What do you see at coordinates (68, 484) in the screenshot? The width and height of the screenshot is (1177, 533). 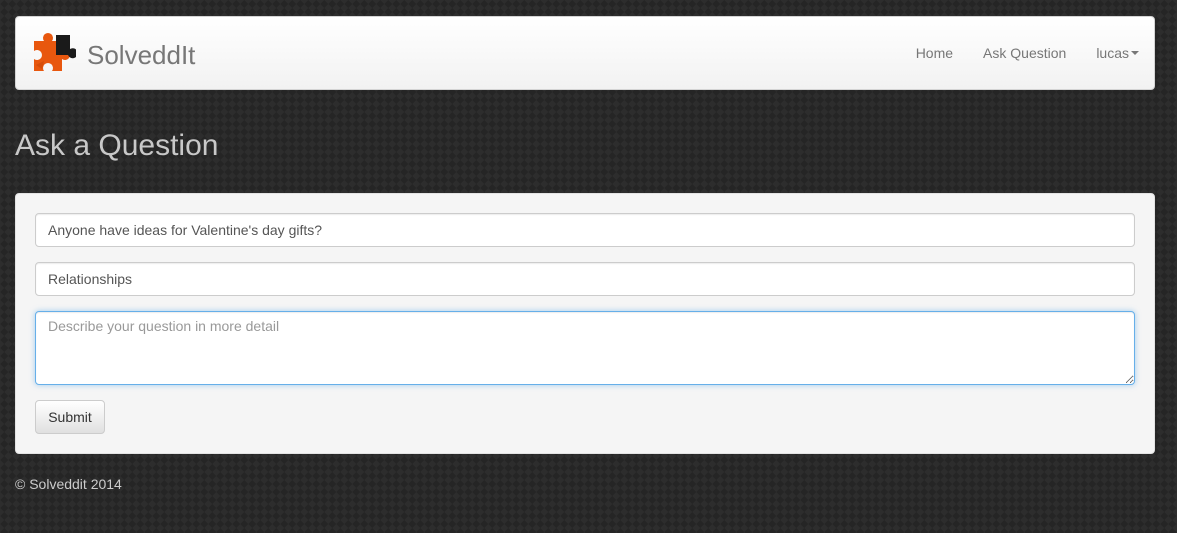 I see `footer-copyright: © Solveddit 2014` at bounding box center [68, 484].